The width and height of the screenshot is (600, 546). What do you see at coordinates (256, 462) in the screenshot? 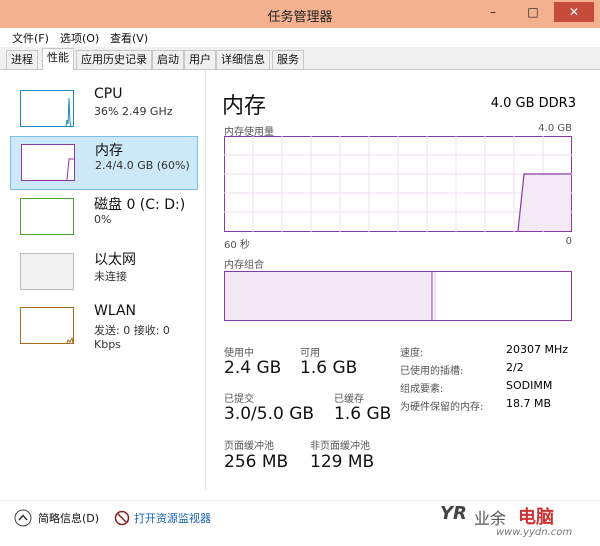
I see `paged-pool-value: 256 MB` at bounding box center [256, 462].